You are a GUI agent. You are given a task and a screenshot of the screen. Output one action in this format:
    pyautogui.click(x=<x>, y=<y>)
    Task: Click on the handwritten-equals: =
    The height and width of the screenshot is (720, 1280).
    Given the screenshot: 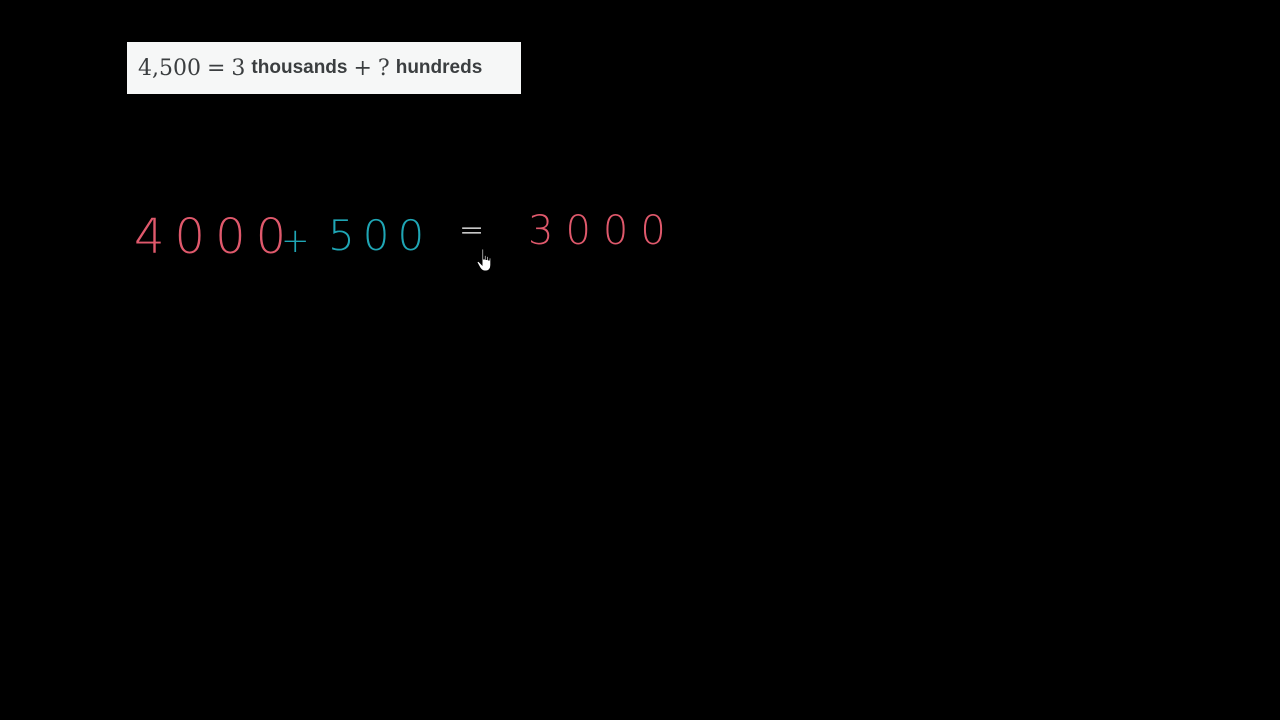 What is the action you would take?
    pyautogui.click(x=471, y=230)
    